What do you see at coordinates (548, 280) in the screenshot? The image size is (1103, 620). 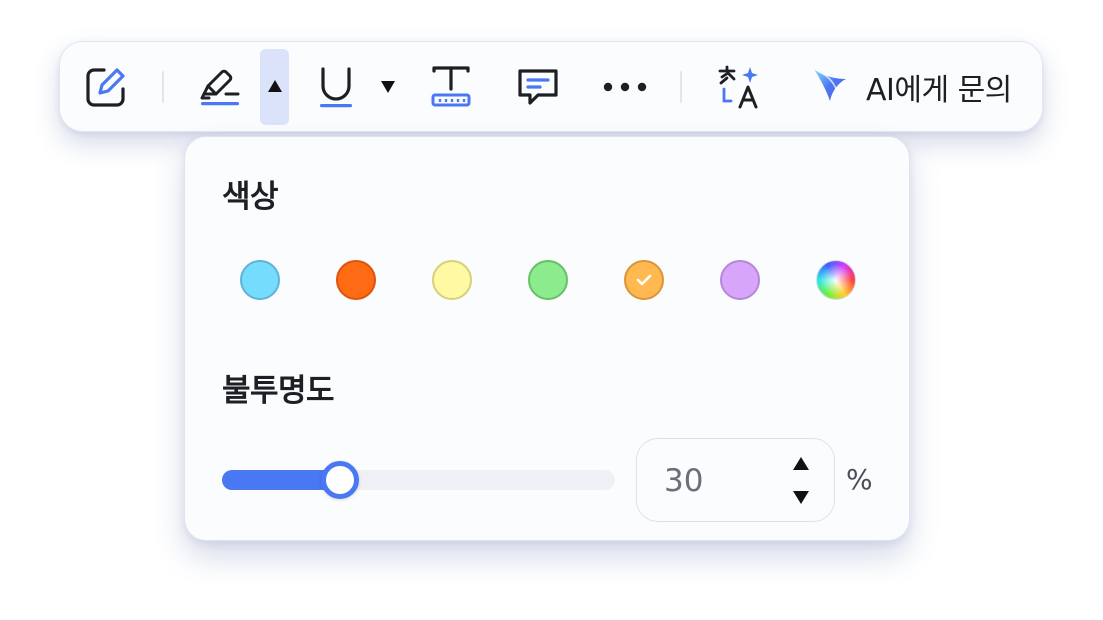 I see `color-swatch-light-green` at bounding box center [548, 280].